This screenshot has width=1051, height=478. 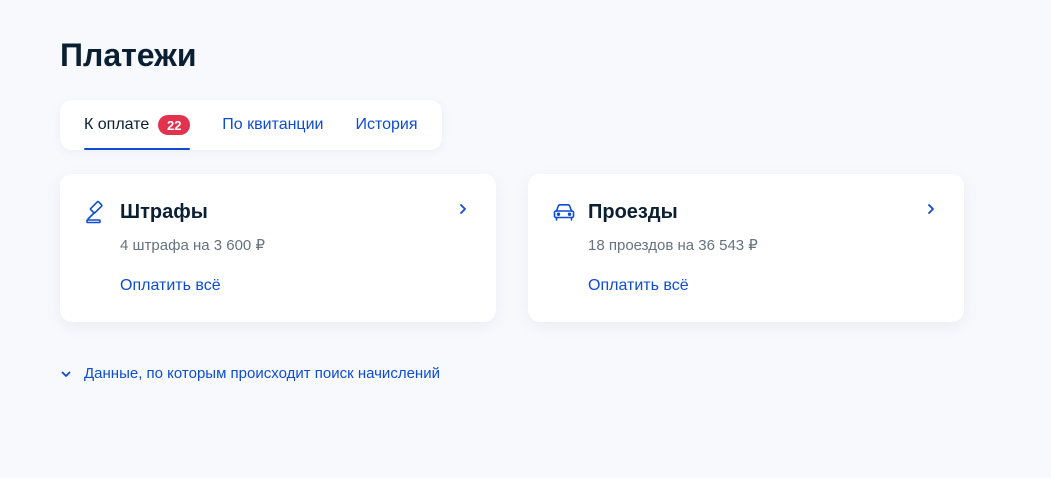 What do you see at coordinates (164, 212) in the screenshot?
I see `fines-title: Штрафы` at bounding box center [164, 212].